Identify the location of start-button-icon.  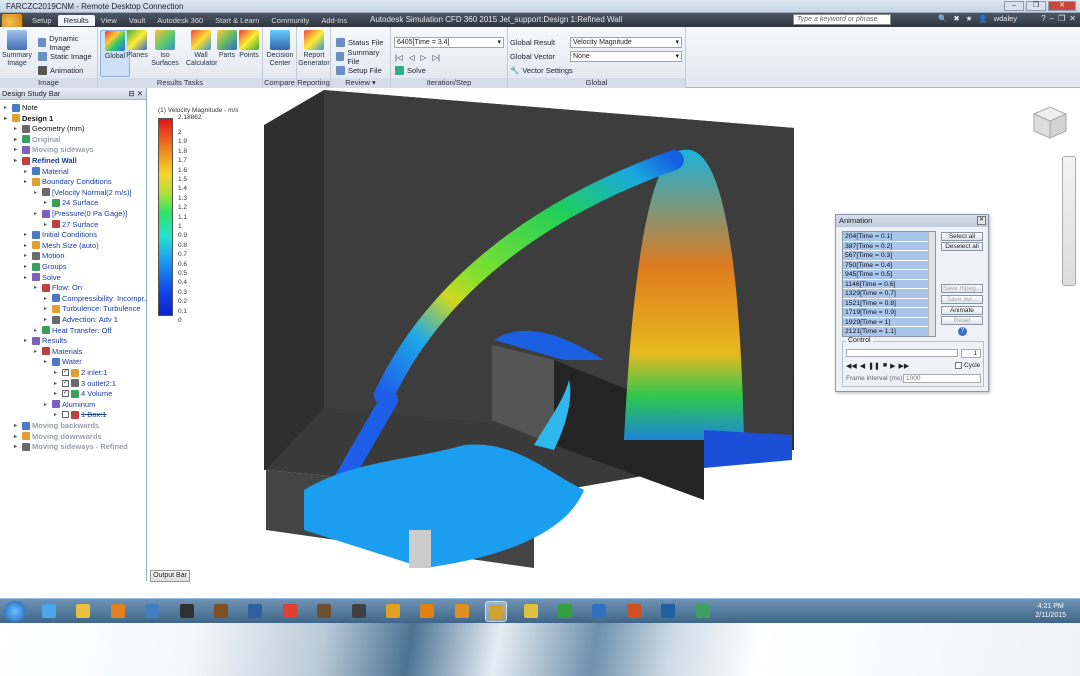
(15, 611).